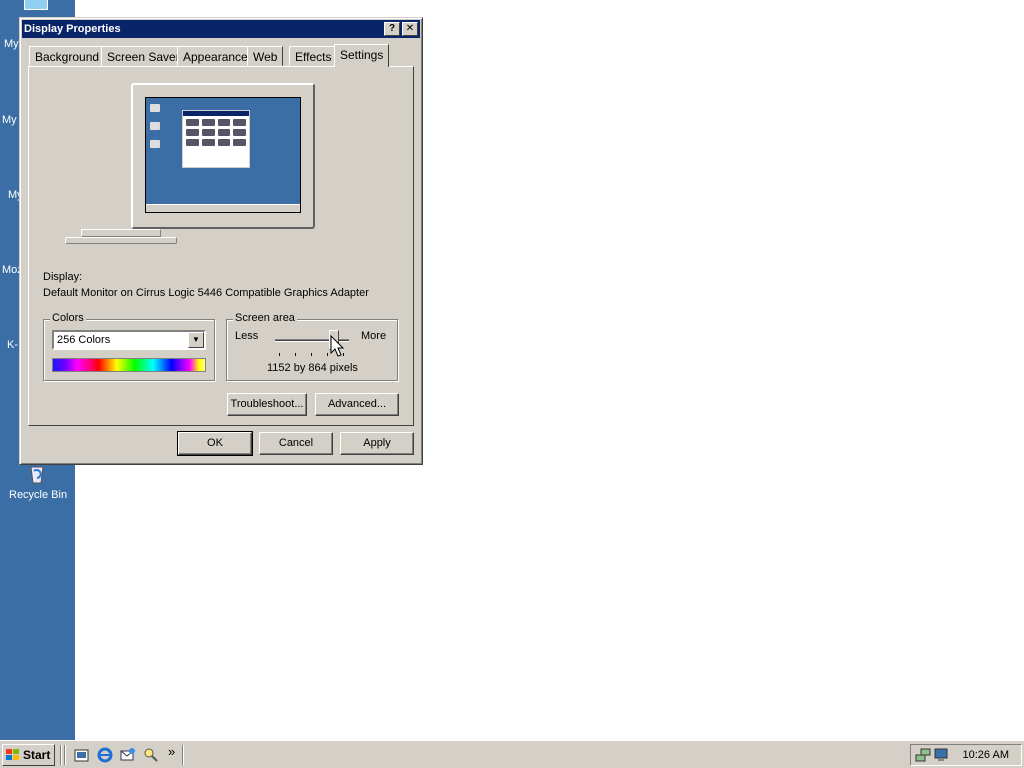 The height and width of the screenshot is (768, 1024). I want to click on tab-appearance: Appearance, so click(215, 56).